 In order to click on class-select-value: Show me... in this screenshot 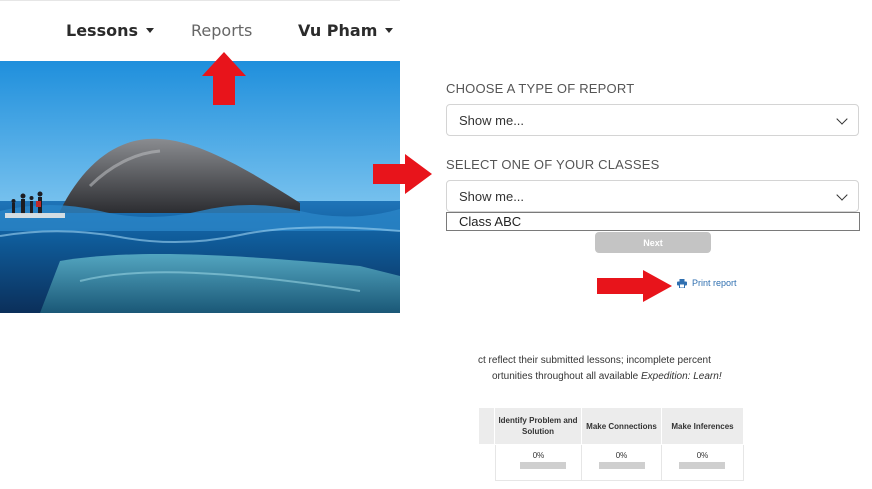, I will do `click(492, 196)`.